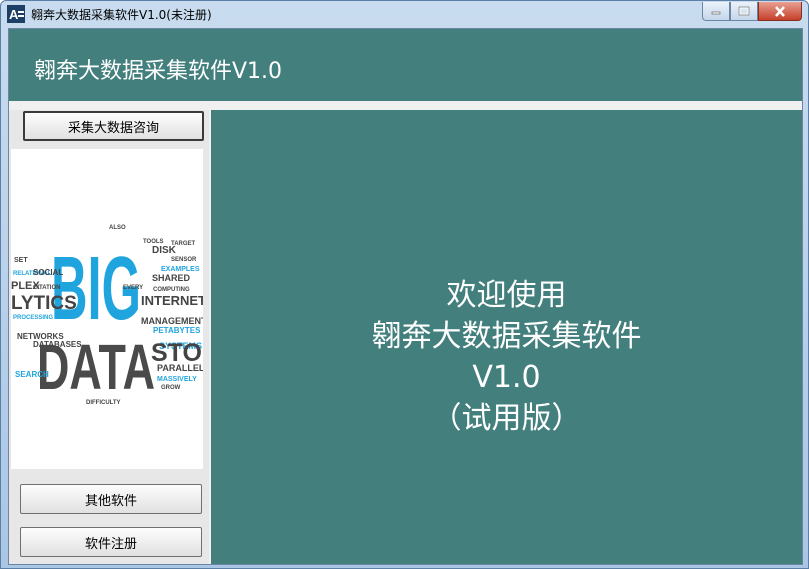 The image size is (809, 569). I want to click on welcome-line-1: 欢迎使用, so click(506, 295).